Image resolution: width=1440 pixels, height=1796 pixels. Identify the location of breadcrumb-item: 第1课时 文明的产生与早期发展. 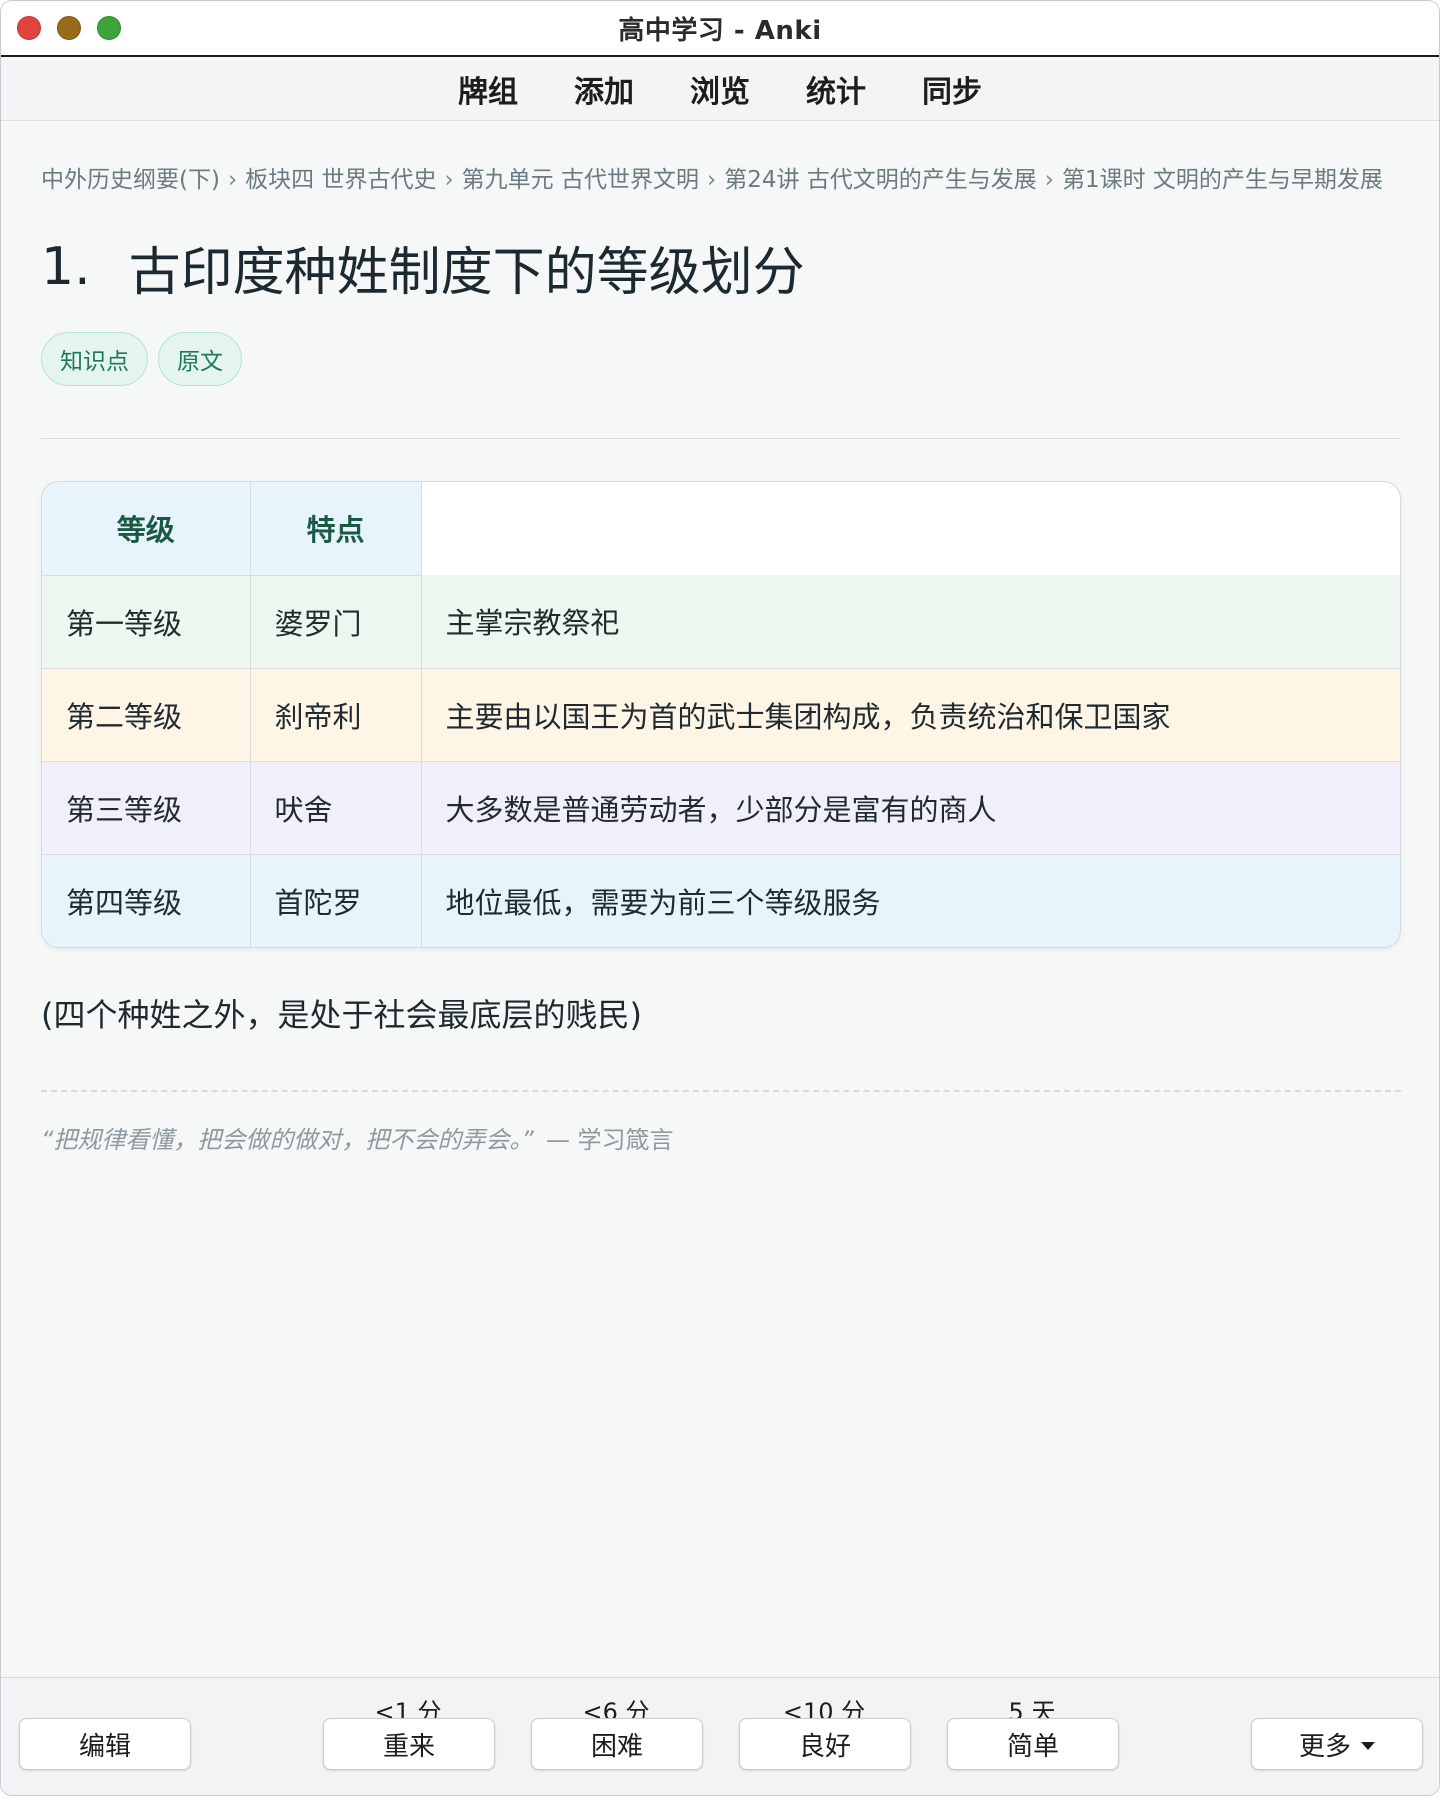
(1222, 180).